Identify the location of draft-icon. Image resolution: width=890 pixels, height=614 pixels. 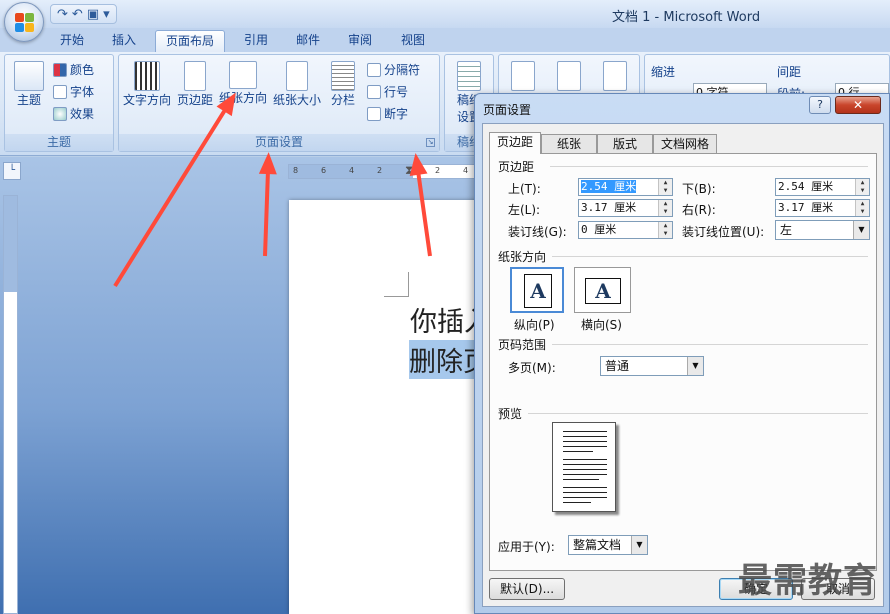
(469, 76).